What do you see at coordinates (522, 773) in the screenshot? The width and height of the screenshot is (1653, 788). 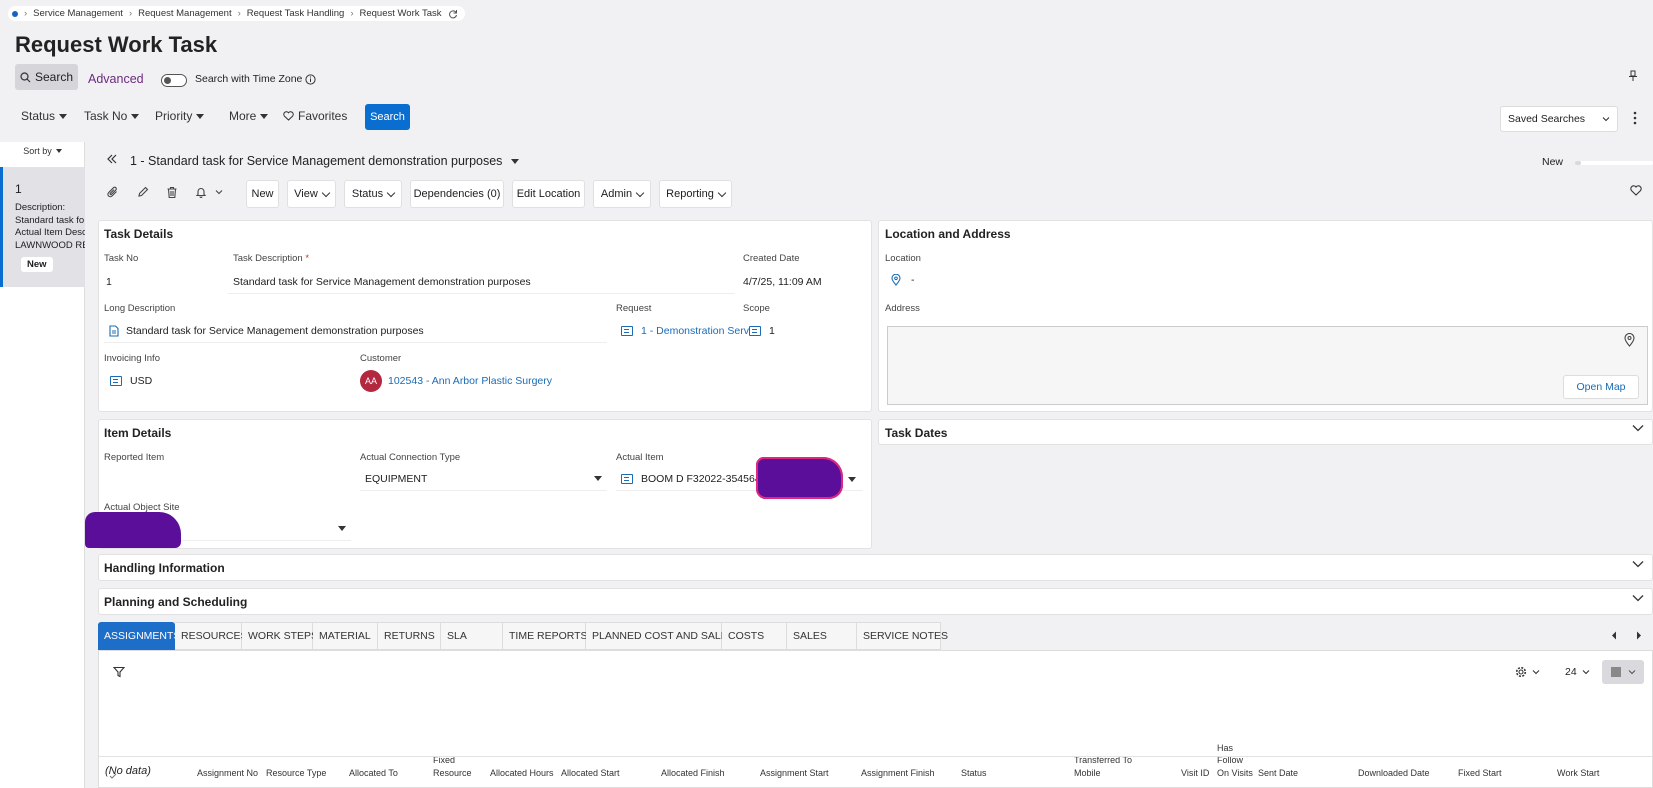 I see `column-header: Allocated Hours` at bounding box center [522, 773].